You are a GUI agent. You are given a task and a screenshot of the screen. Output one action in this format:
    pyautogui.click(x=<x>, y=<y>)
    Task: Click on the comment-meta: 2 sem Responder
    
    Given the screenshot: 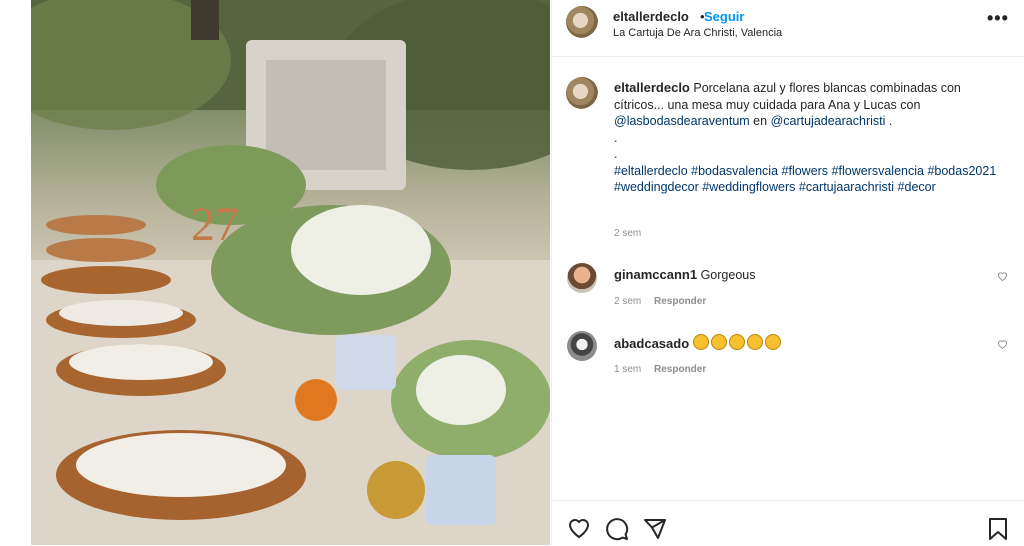 What is the action you would take?
    pyautogui.click(x=660, y=301)
    